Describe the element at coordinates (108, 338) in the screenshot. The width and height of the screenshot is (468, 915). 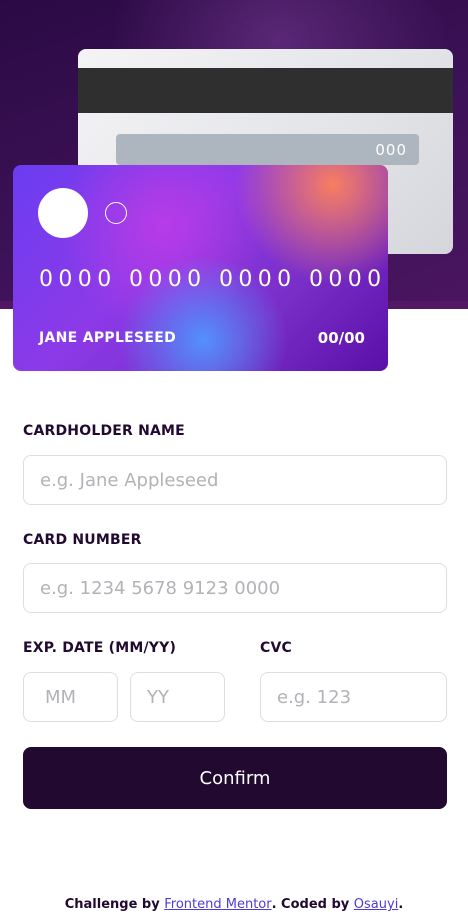
I see `card-front-name: JANE APPLESEED` at that location.